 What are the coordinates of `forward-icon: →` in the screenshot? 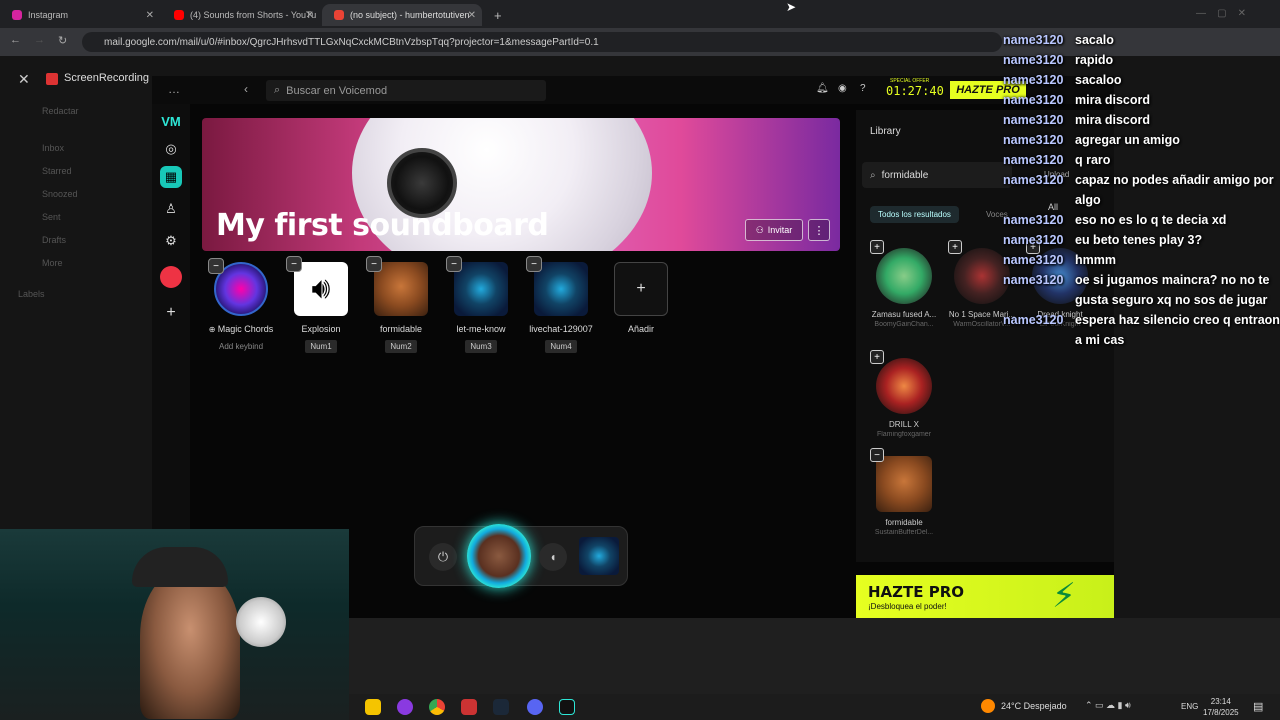 It's located at (39, 40).